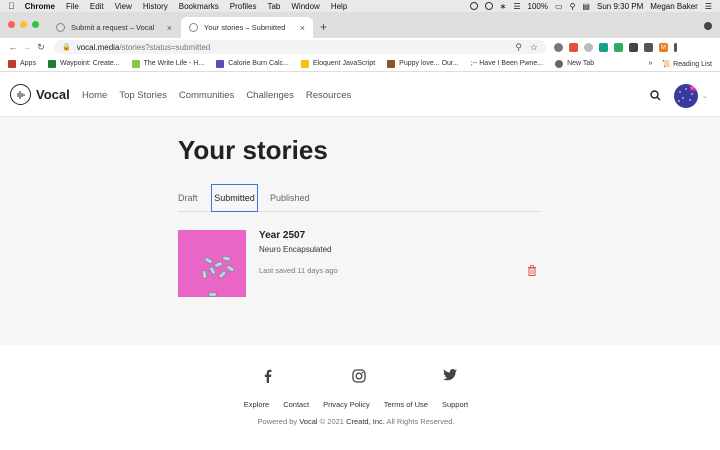 Image resolution: width=720 pixels, height=450 pixels. I want to click on puzzle-extensions-icon, so click(633, 47).